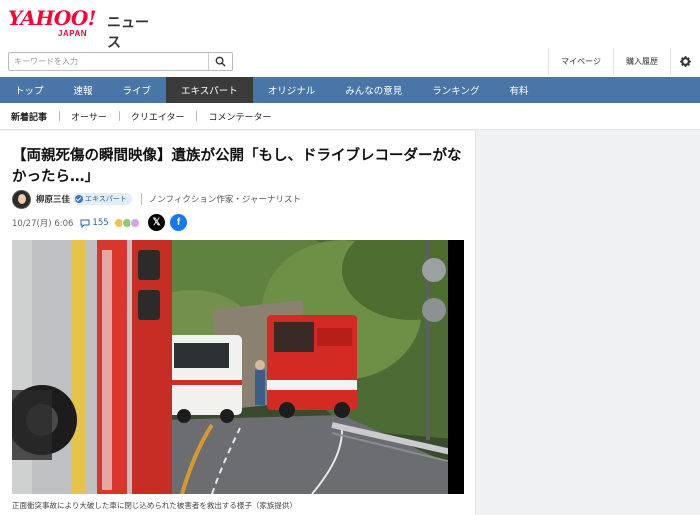 The width and height of the screenshot is (700, 515). What do you see at coordinates (239, 116) in the screenshot?
I see `subnav-commentators: コメンテーター` at bounding box center [239, 116].